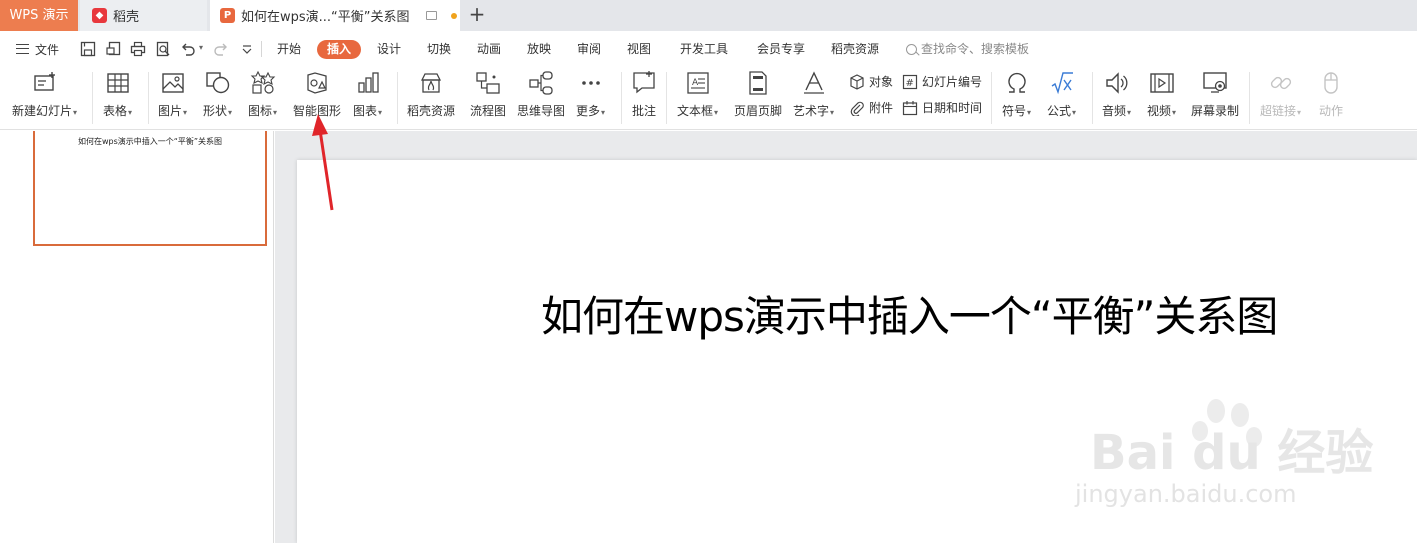 The width and height of the screenshot is (1417, 543). I want to click on action-label: 动作, so click(1330, 111).